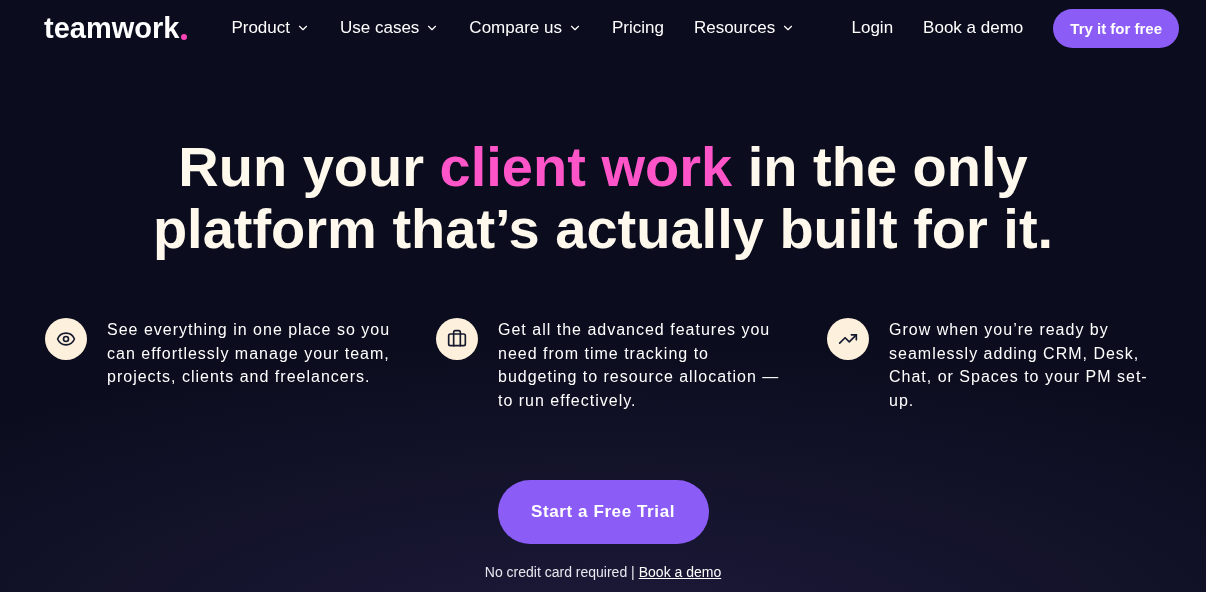 Image resolution: width=1206 pixels, height=592 pixels. What do you see at coordinates (637, 28) in the screenshot?
I see `nav-link: Pricing` at bounding box center [637, 28].